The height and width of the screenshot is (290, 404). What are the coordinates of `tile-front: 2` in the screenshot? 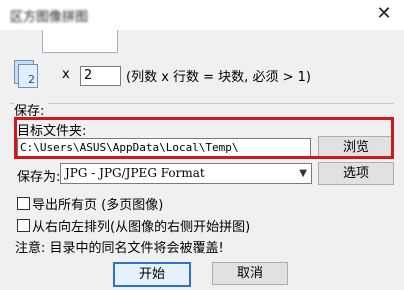 It's located at (28, 76).